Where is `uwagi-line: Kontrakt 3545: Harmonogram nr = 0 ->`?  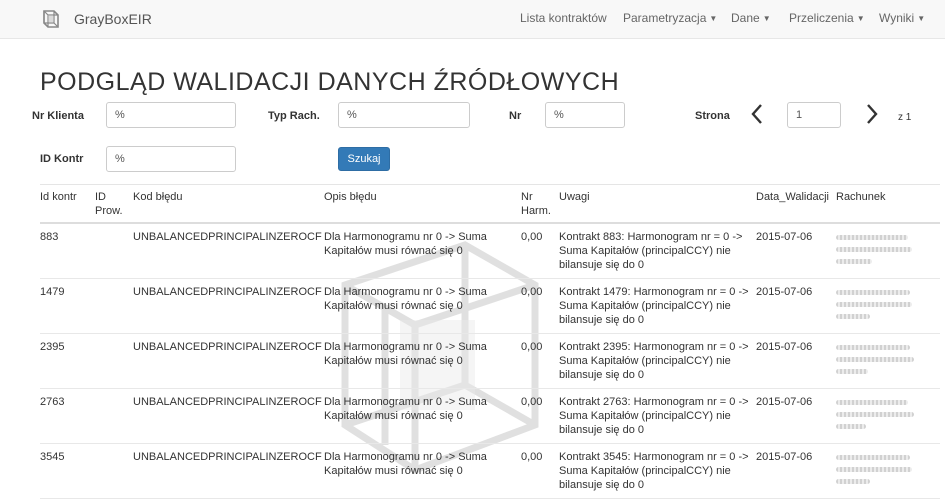 uwagi-line: Kontrakt 3545: Harmonogram nr = 0 -> is located at coordinates (654, 457).